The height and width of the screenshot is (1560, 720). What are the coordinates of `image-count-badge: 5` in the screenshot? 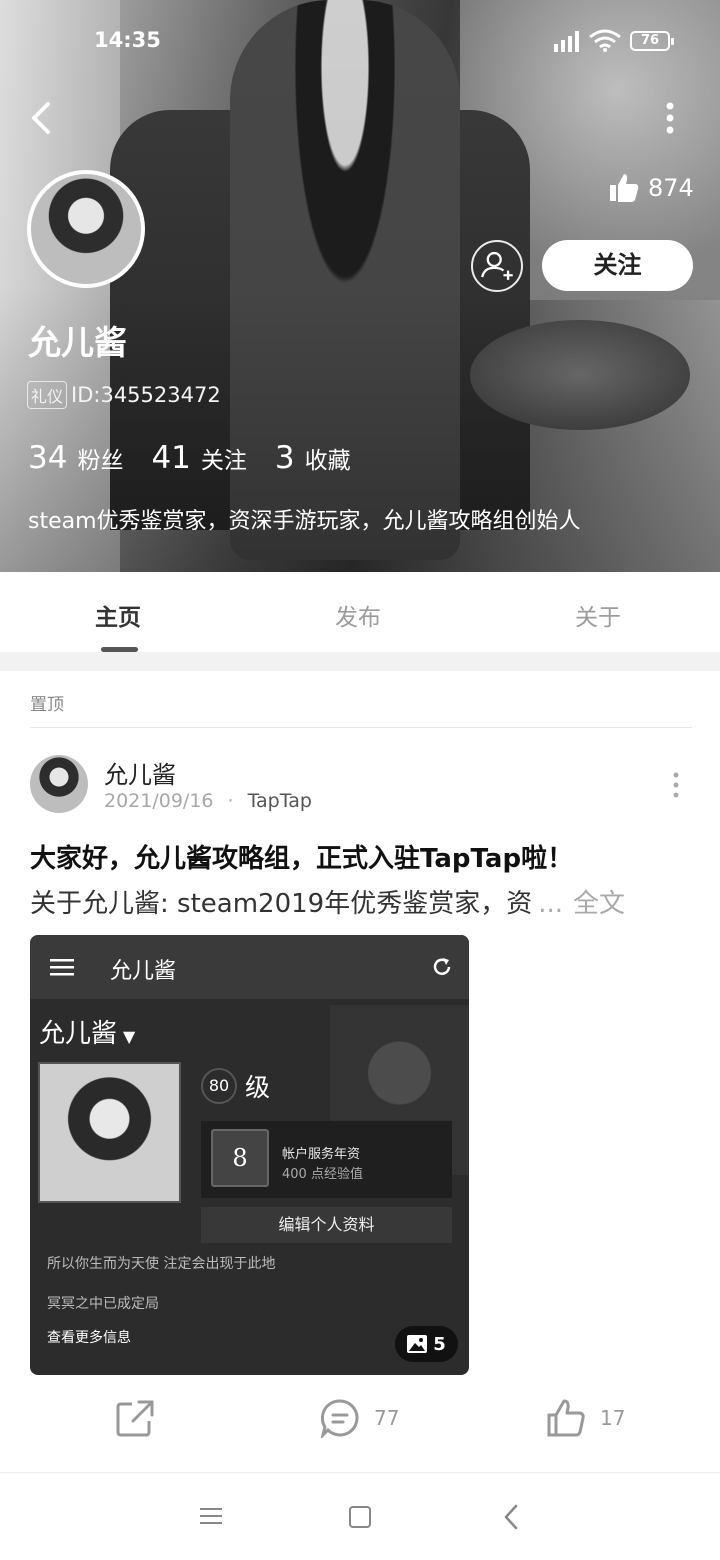 It's located at (426, 1344).